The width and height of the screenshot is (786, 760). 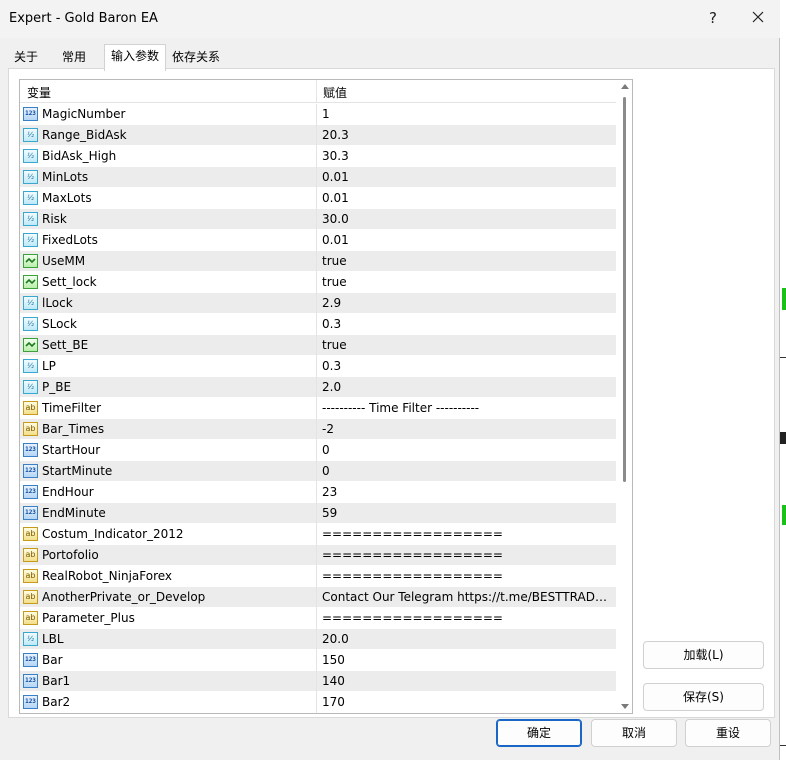 What do you see at coordinates (468, 639) in the screenshot?
I see `variable-value: 20.0` at bounding box center [468, 639].